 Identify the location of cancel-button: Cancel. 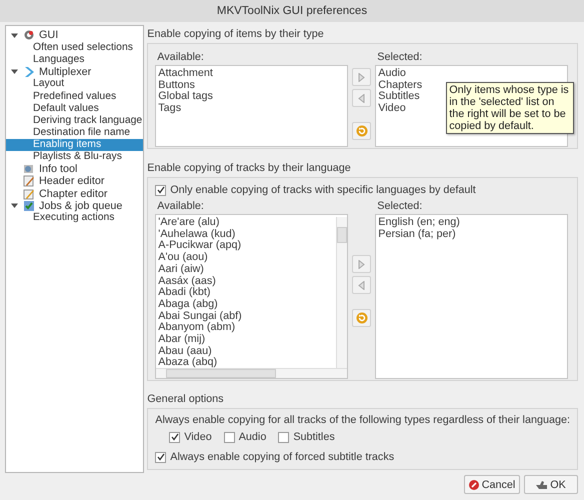
(492, 484).